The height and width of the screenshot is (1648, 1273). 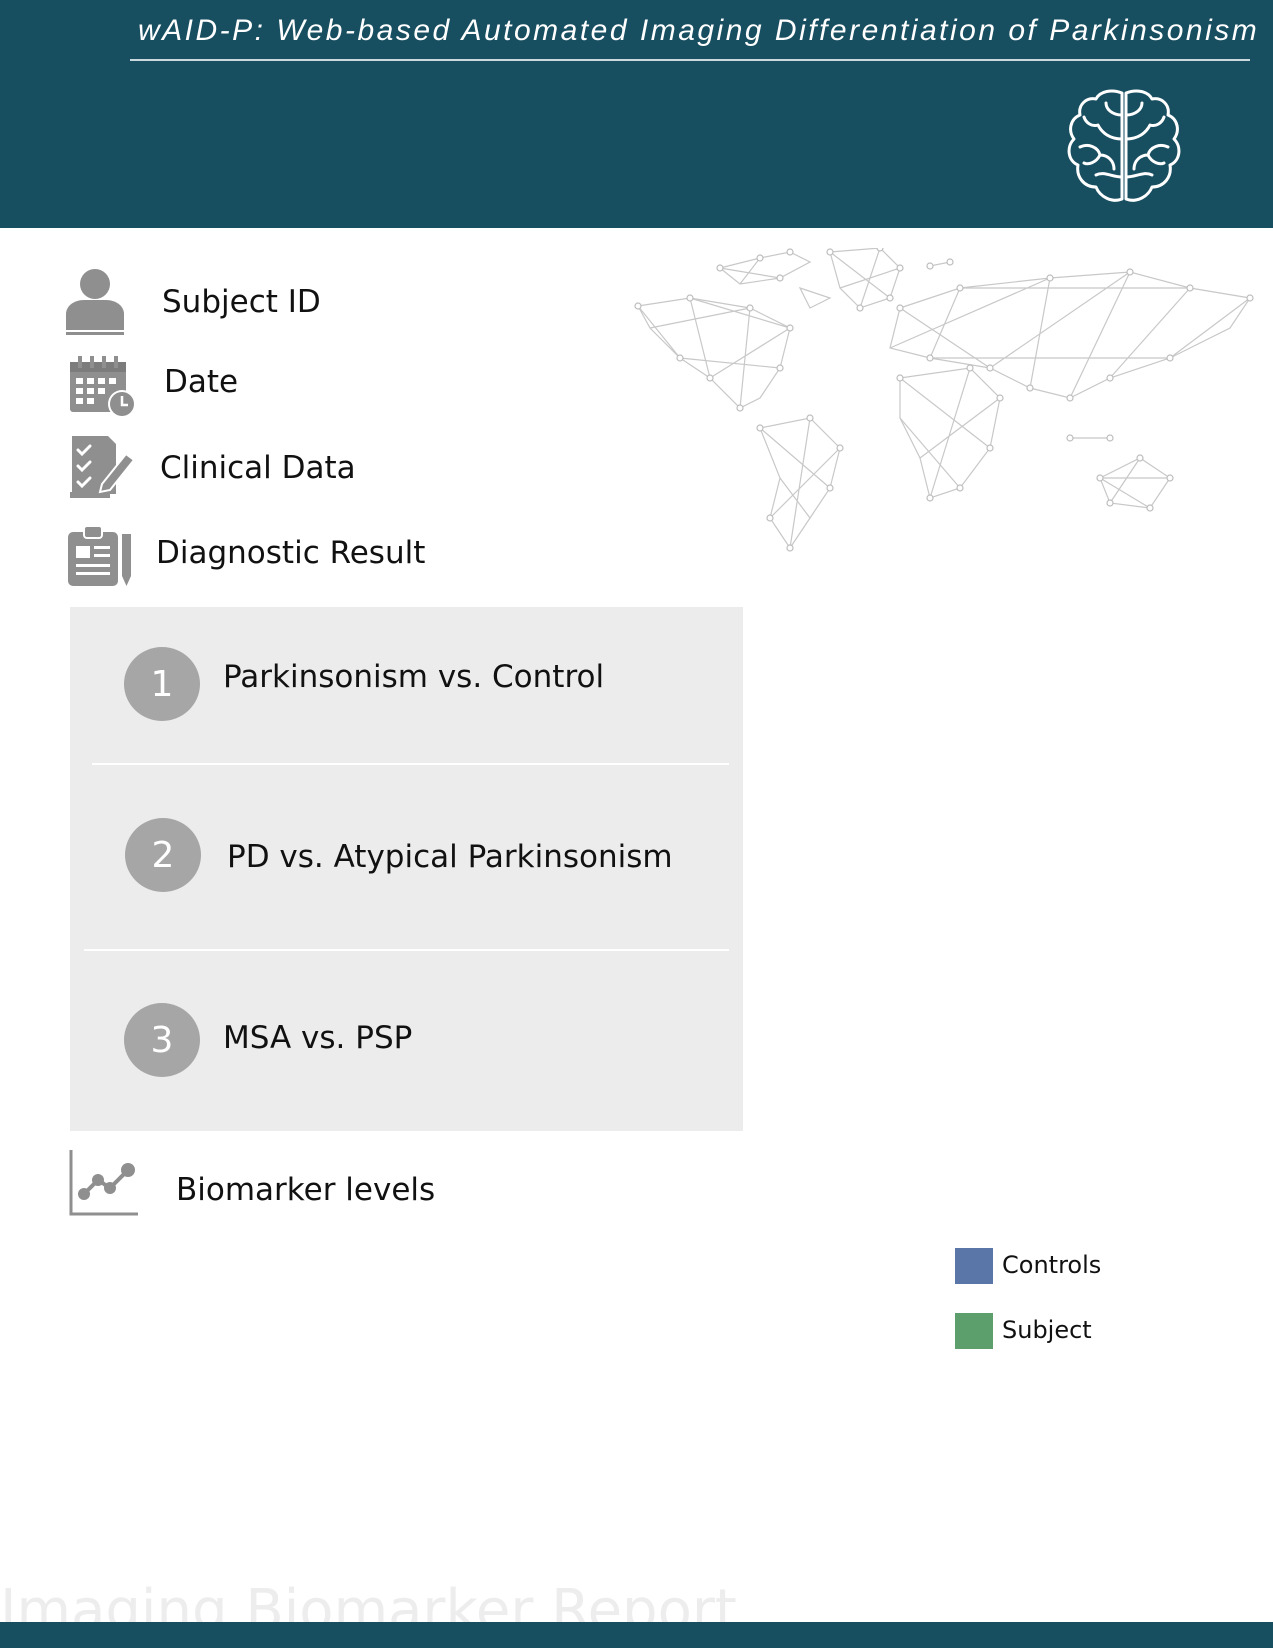 I want to click on biomarker-levels-label: Biomarker levels, so click(x=306, y=1190).